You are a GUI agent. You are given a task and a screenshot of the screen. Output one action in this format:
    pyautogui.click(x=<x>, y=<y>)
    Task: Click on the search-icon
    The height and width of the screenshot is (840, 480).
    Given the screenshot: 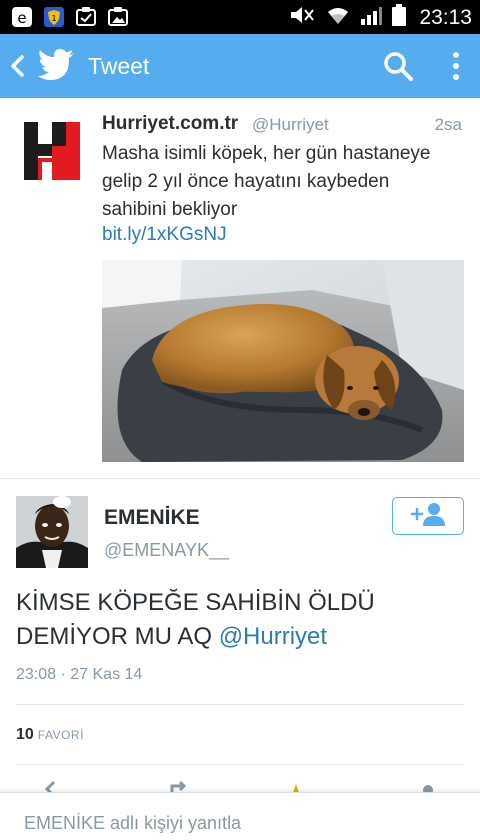 What is the action you would take?
    pyautogui.click(x=398, y=66)
    